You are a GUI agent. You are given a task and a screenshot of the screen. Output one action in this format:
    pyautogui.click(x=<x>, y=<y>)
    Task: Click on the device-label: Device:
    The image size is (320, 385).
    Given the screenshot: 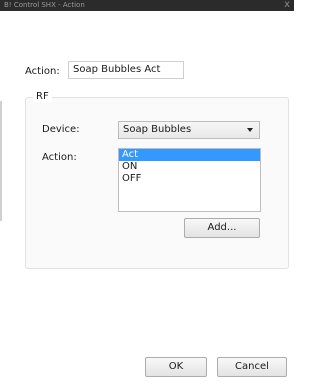 What is the action you would take?
    pyautogui.click(x=61, y=129)
    